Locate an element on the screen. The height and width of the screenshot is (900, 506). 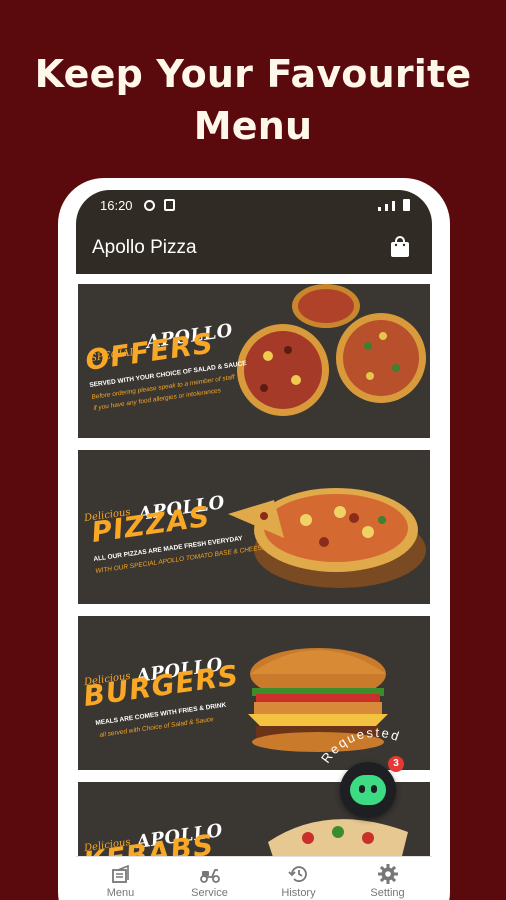
nav-item-history: History is located at coordinates (298, 878).